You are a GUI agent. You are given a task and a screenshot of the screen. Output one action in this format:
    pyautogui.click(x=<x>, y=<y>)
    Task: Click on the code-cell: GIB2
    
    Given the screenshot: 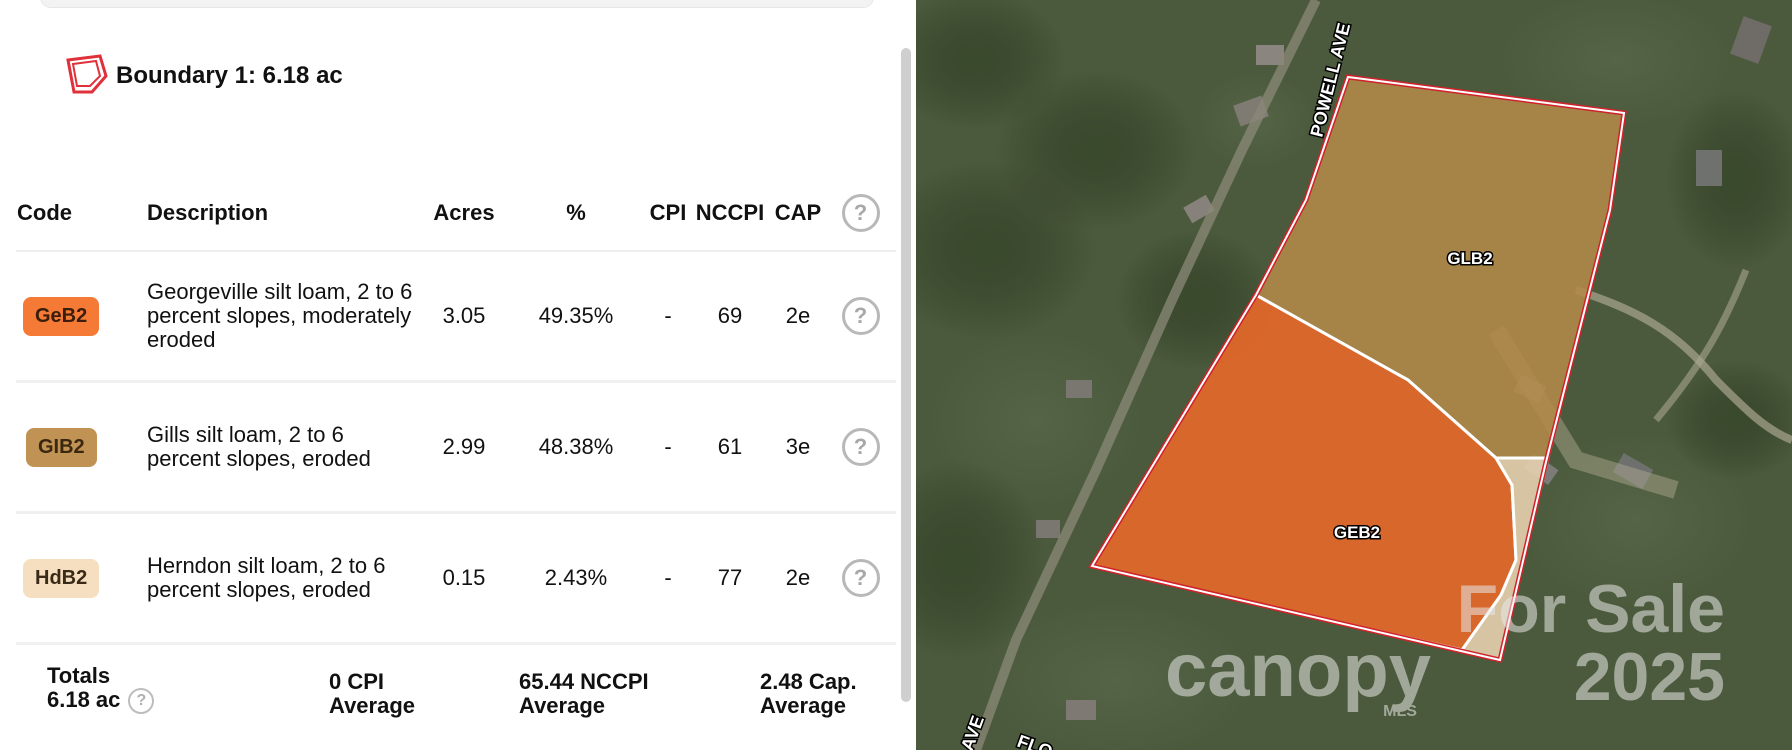 What is the action you would take?
    pyautogui.click(x=81, y=447)
    